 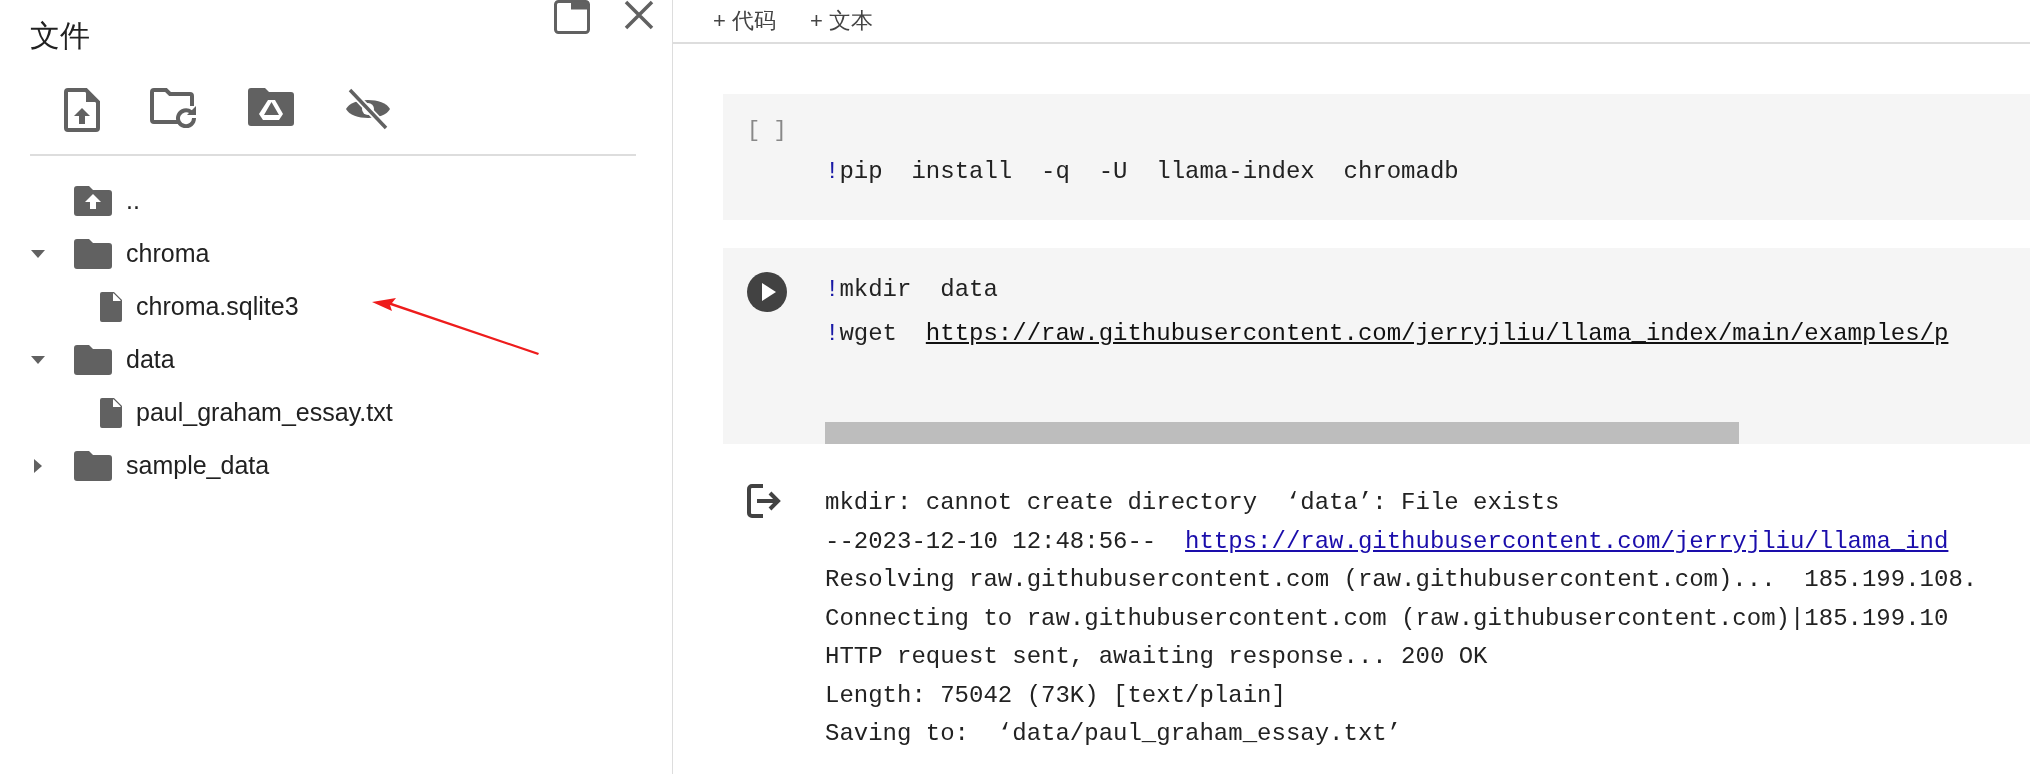 What do you see at coordinates (1387, 618) in the screenshot?
I see `output-line: Connecting to raw.githubusercontent.com (raw.githubusercontent.com)|185.199.10` at bounding box center [1387, 618].